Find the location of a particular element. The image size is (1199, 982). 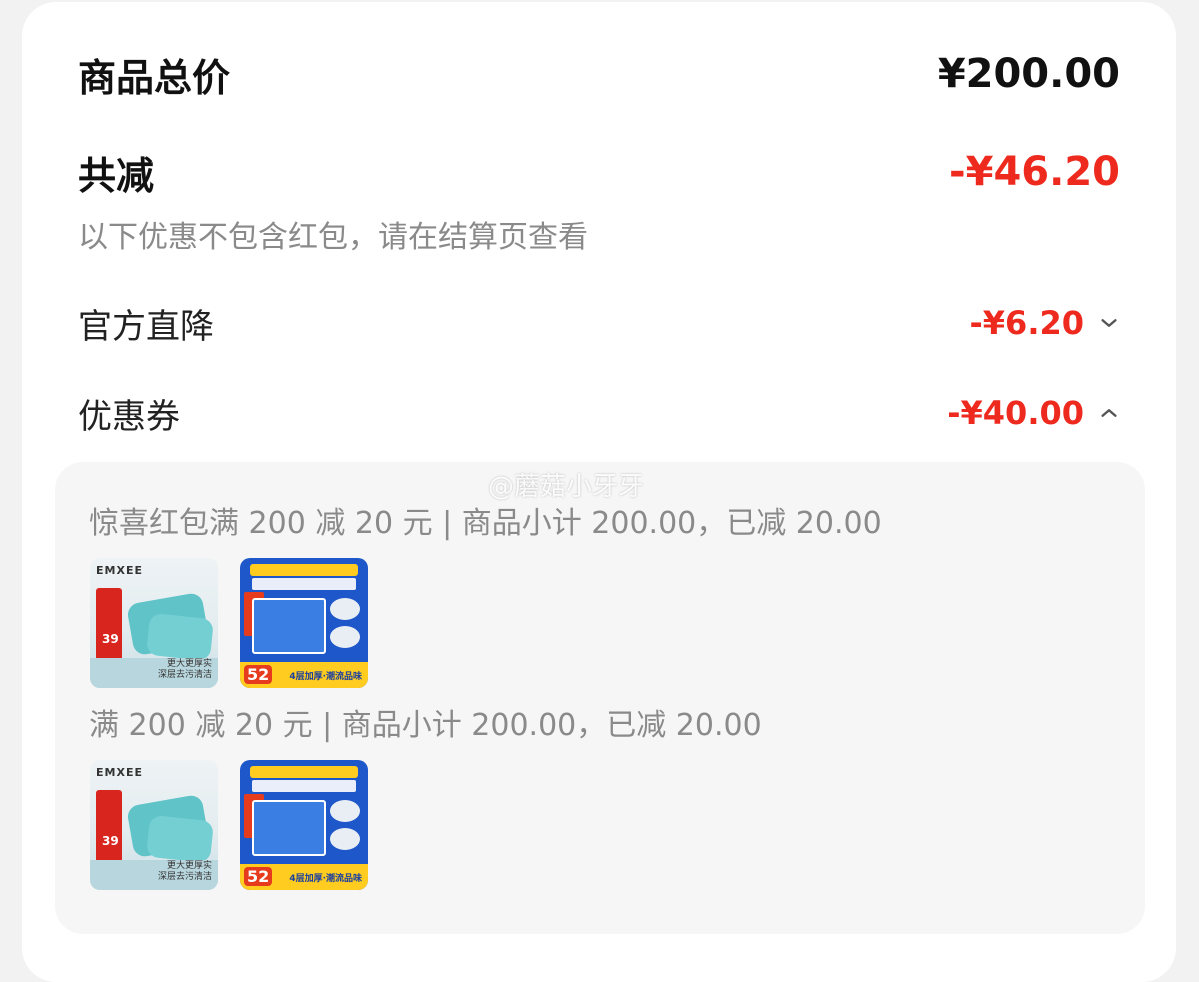

reduce-value: -¥46.20 is located at coordinates (1034, 172).